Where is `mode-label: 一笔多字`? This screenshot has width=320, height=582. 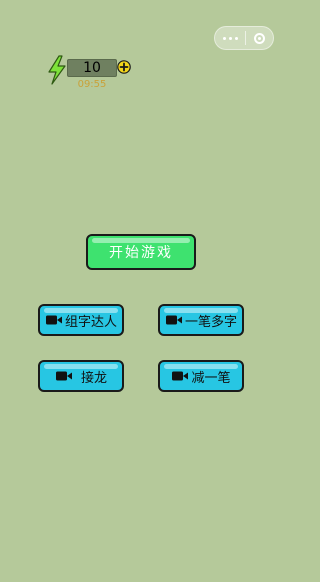
mode-label: 一笔多字 is located at coordinates (210, 322).